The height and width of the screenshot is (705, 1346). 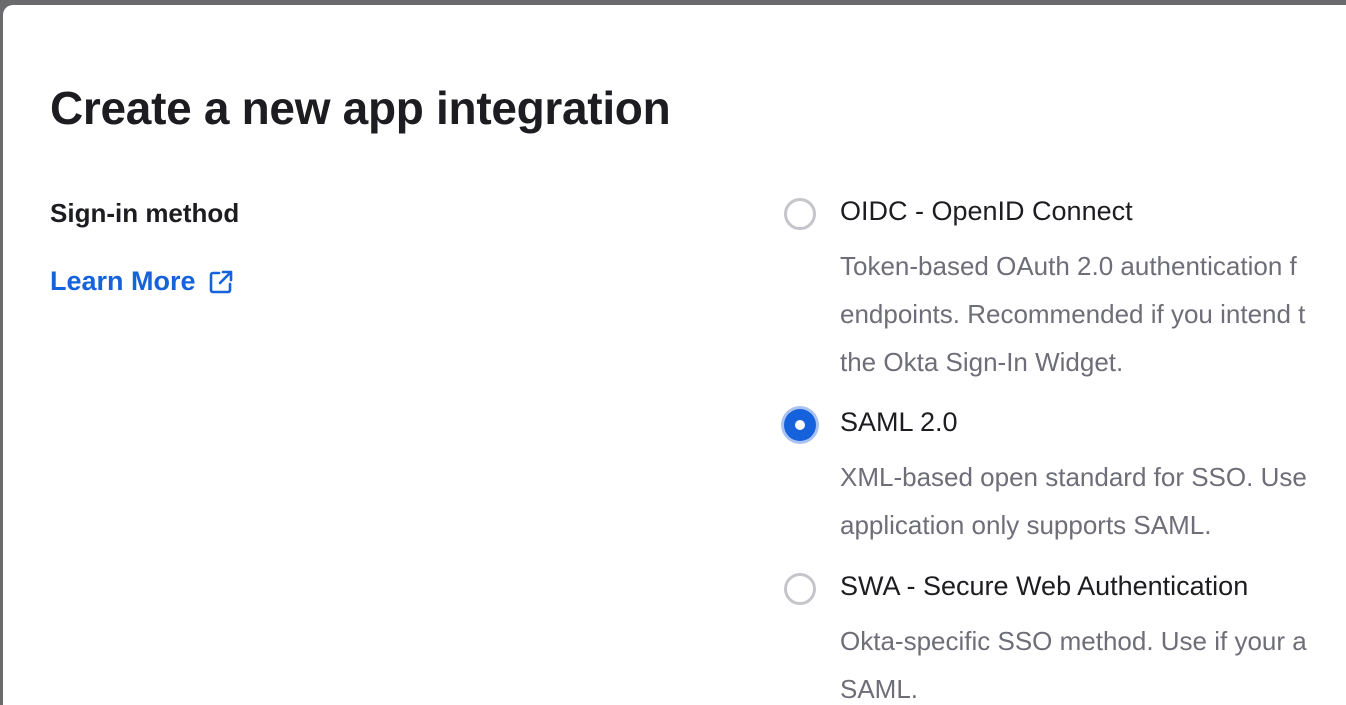 What do you see at coordinates (1073, 641) in the screenshot?
I see `swa-description-line: Okta-specific SSO method. Use if your a` at bounding box center [1073, 641].